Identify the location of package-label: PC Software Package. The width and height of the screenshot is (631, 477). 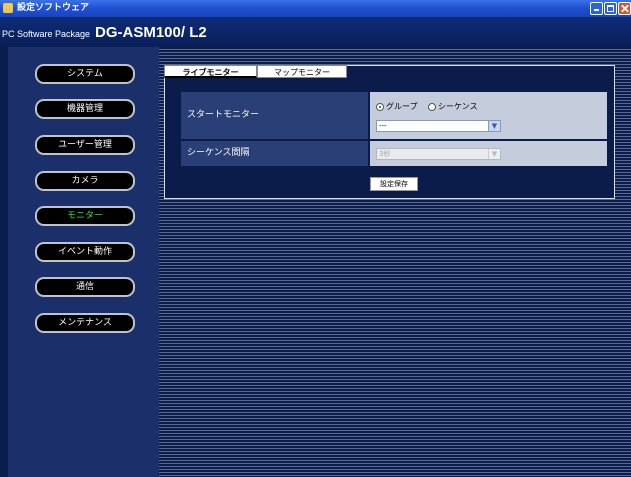
(46, 34).